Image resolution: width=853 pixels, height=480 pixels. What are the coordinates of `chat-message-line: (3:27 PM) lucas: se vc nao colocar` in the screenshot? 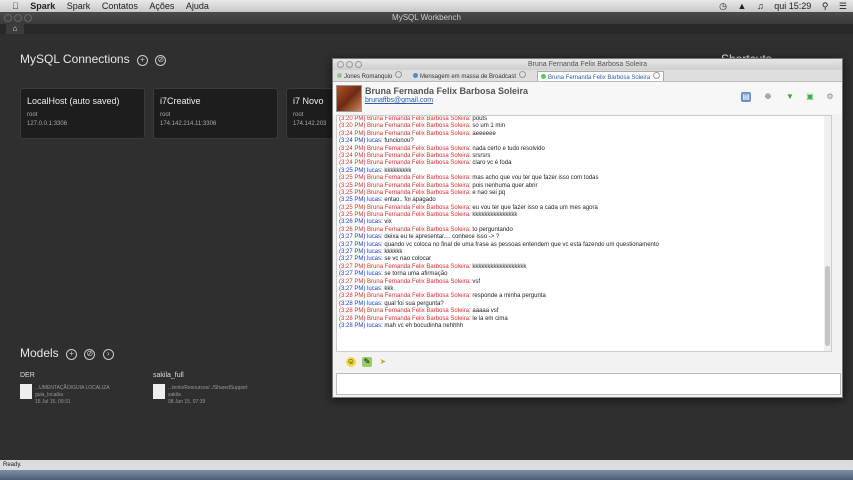 It's located at (584, 259).